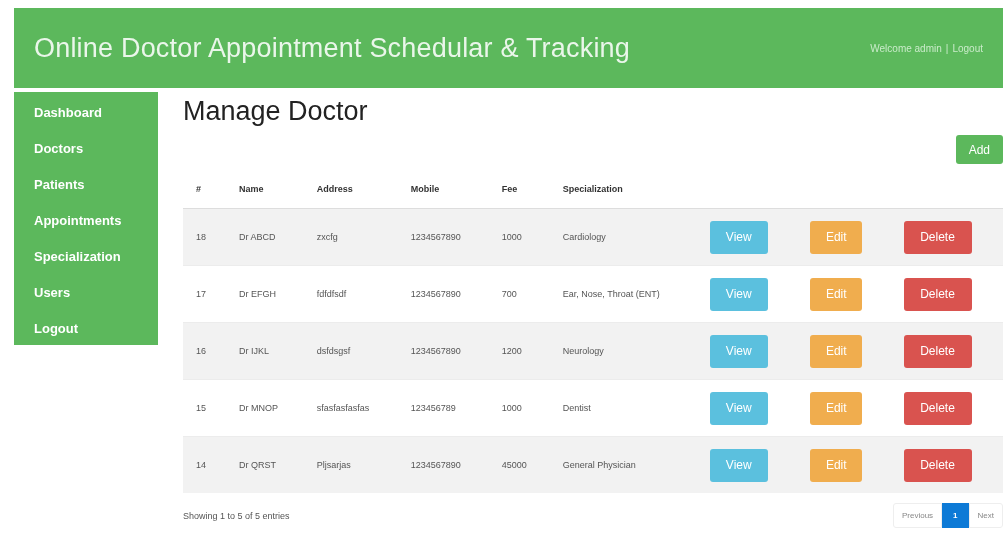 Image resolution: width=1003 pixels, height=545 pixels. Describe the element at coordinates (967, 48) in the screenshot. I see `logout-link: Logout` at that location.